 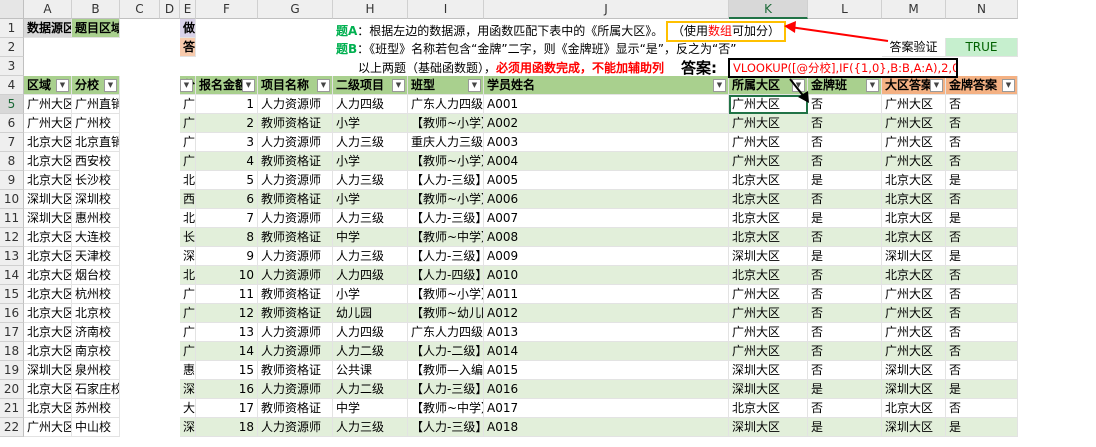 I want to click on table-cell: 重庆人力三级理论, so click(x=446, y=142).